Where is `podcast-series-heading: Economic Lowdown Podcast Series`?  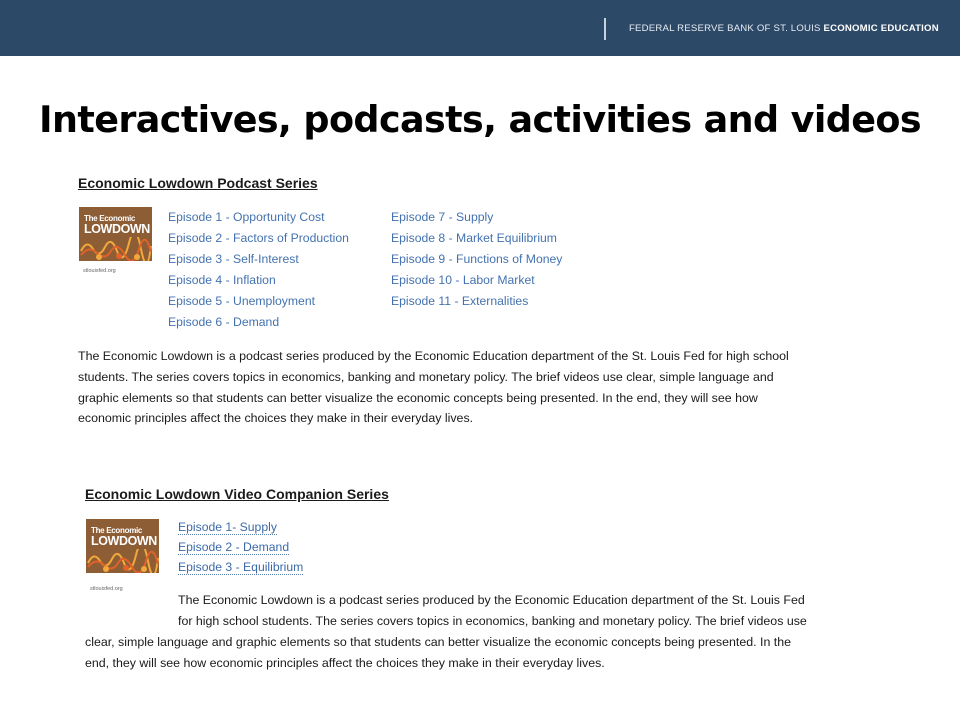 podcast-series-heading: Economic Lowdown Podcast Series is located at coordinates (198, 183).